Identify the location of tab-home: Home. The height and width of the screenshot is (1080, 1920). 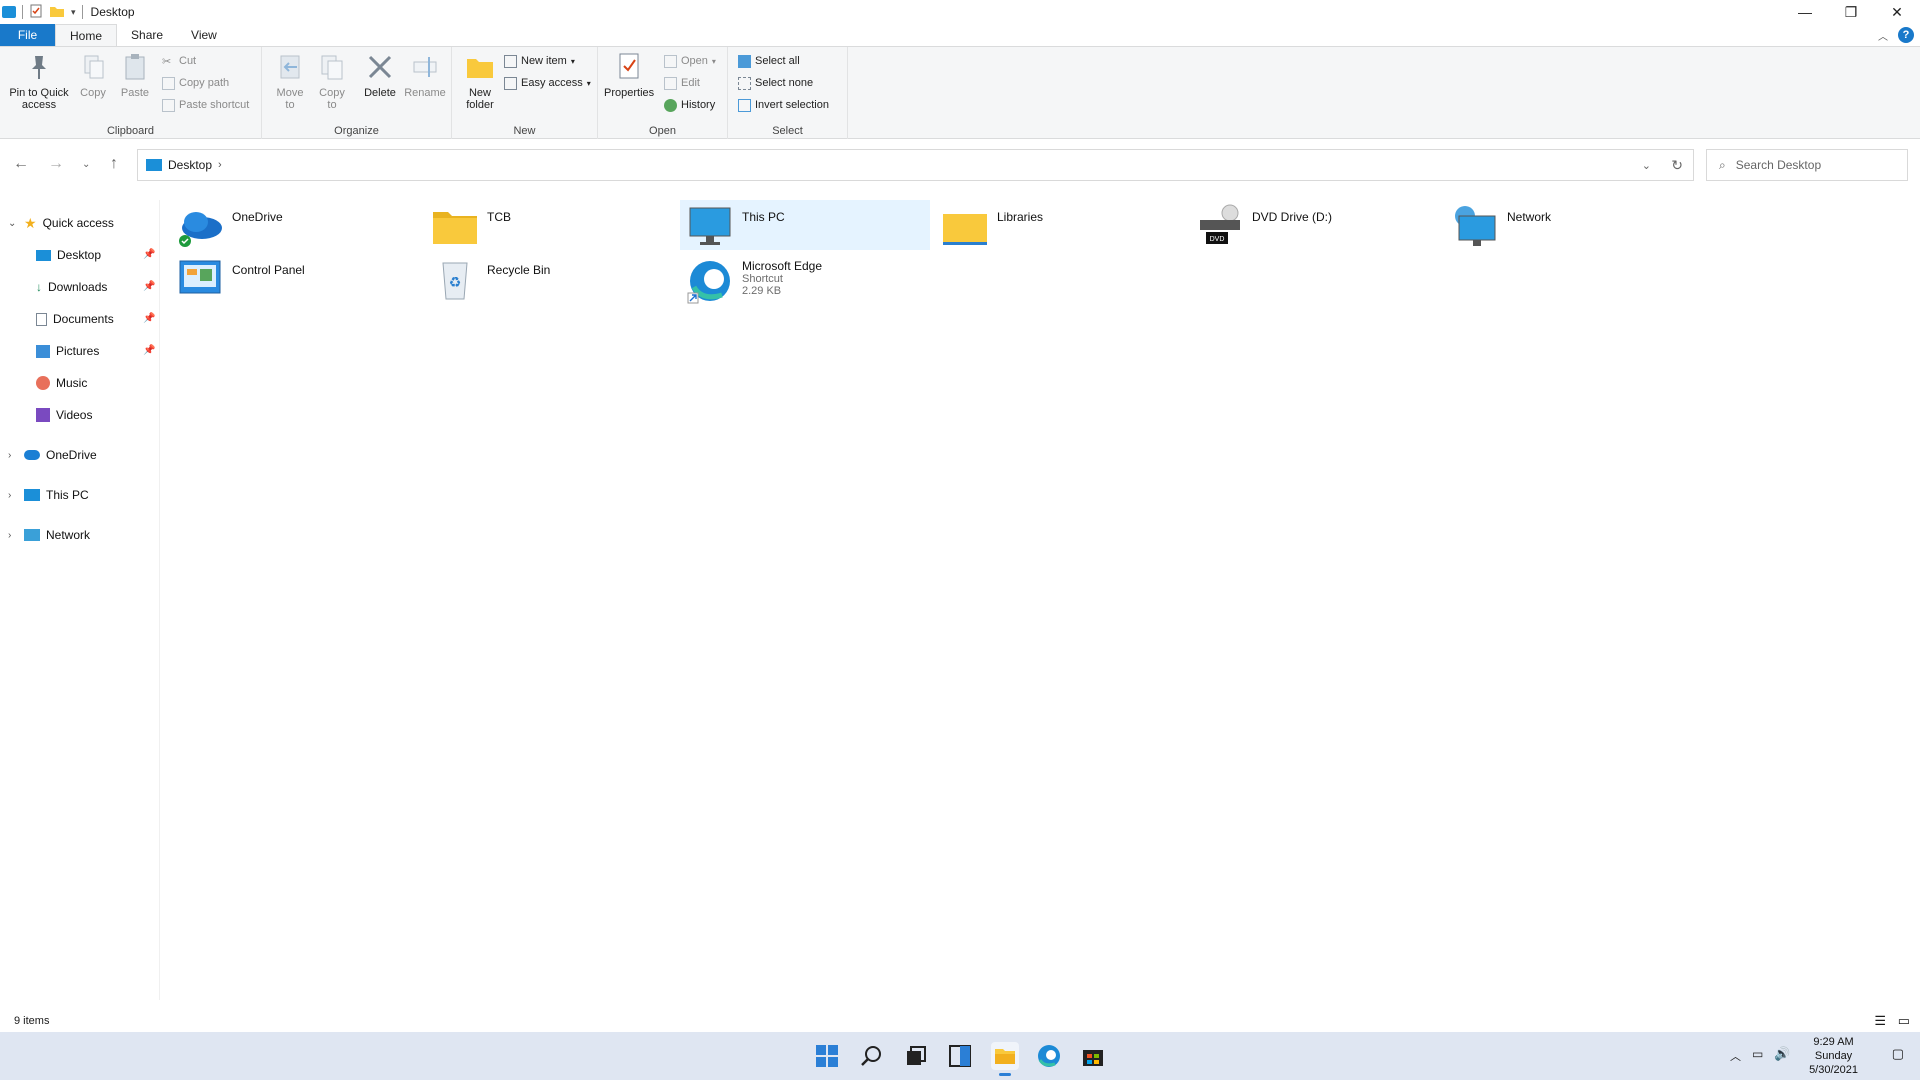
(86, 35).